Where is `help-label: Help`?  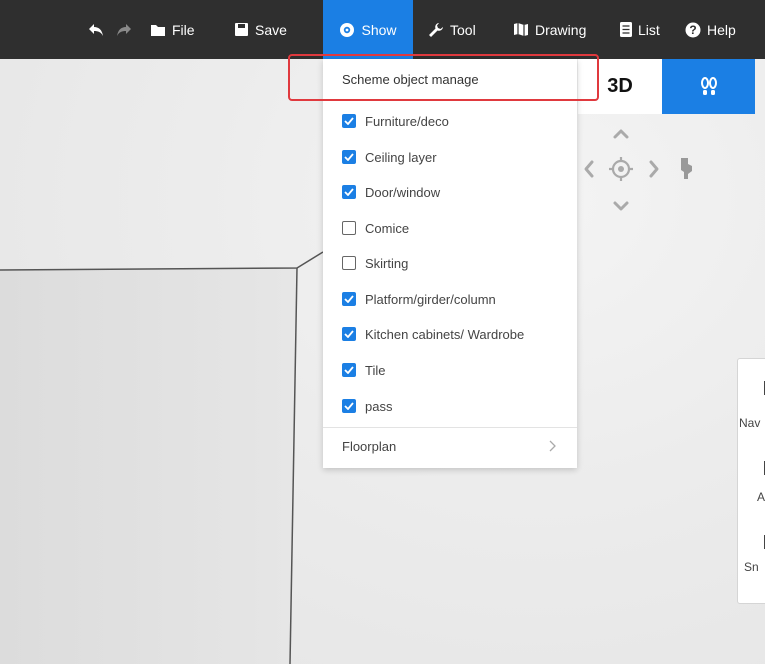 help-label: Help is located at coordinates (721, 29).